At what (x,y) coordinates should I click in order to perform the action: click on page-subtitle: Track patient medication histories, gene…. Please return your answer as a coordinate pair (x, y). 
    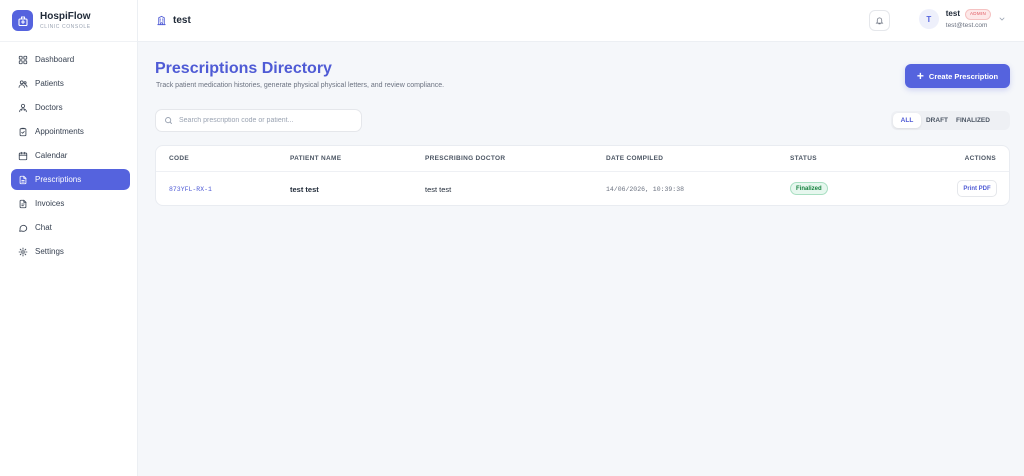
    Looking at the image, I should click on (300, 85).